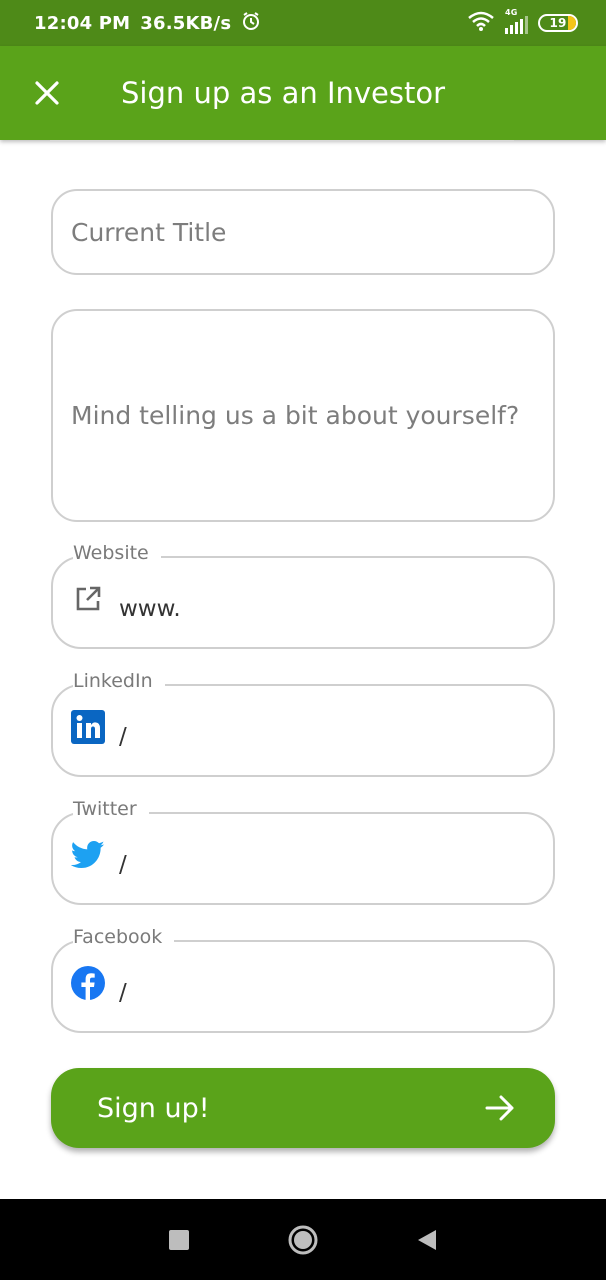 The image size is (606, 1280). What do you see at coordinates (481, 23) in the screenshot?
I see `wifi-icon` at bounding box center [481, 23].